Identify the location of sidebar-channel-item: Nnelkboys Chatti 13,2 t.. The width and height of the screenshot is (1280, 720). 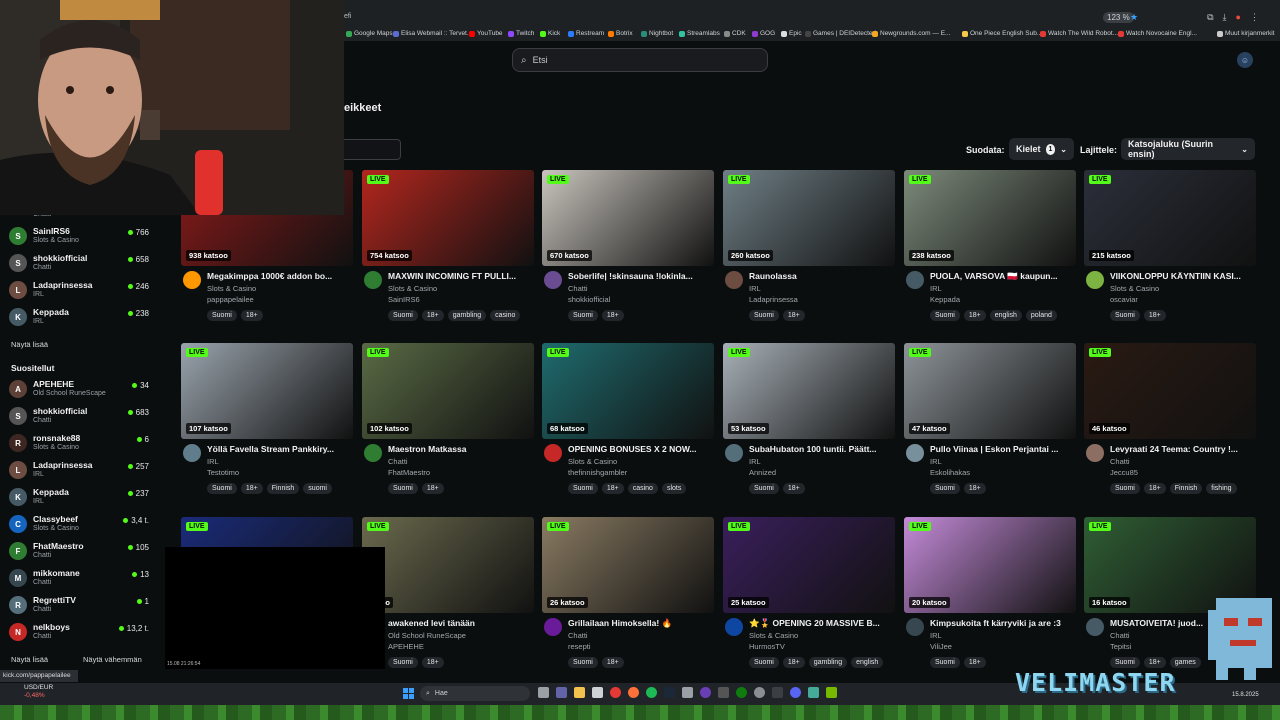
(79, 632).